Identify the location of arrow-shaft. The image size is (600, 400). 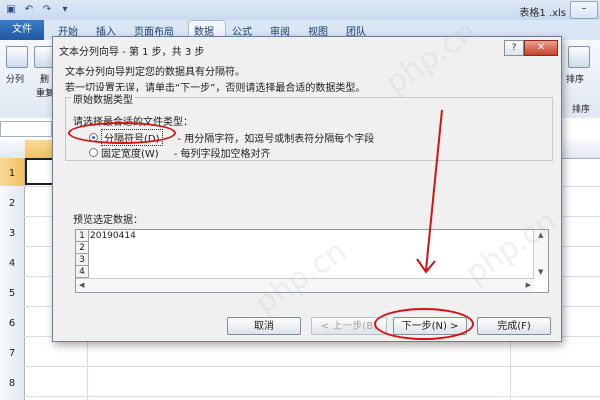
(434, 190).